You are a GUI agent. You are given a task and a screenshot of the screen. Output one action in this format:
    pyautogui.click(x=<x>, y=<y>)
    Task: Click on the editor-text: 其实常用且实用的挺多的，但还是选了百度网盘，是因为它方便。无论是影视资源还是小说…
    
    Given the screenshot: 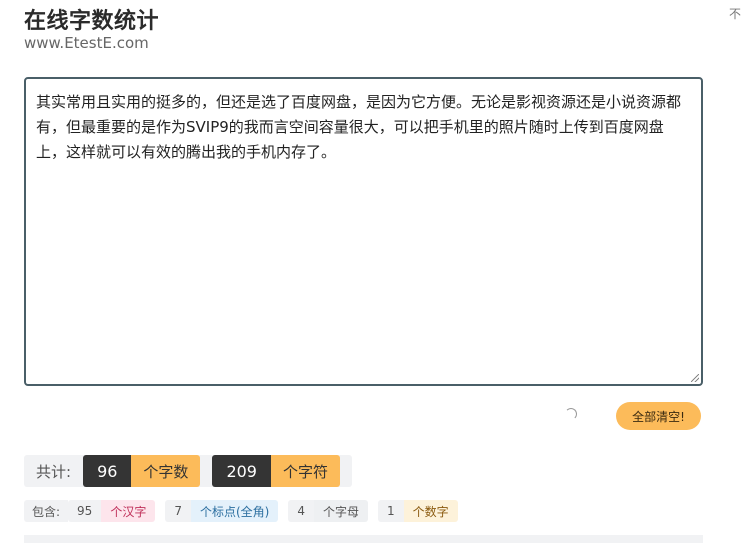 What is the action you would take?
    pyautogui.click(x=359, y=127)
    